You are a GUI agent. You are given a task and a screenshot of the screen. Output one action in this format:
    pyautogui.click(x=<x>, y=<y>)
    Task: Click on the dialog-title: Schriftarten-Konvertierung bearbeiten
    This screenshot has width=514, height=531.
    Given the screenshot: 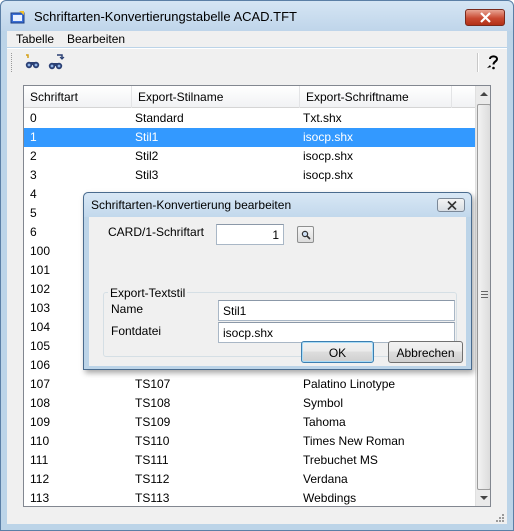 What is the action you would take?
    pyautogui.click(x=191, y=205)
    